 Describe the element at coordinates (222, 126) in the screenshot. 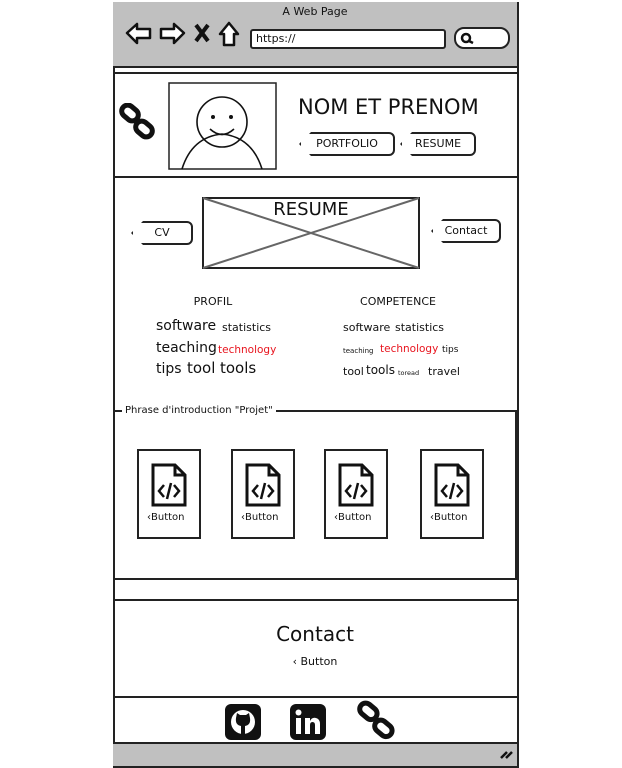

I see `avatar` at that location.